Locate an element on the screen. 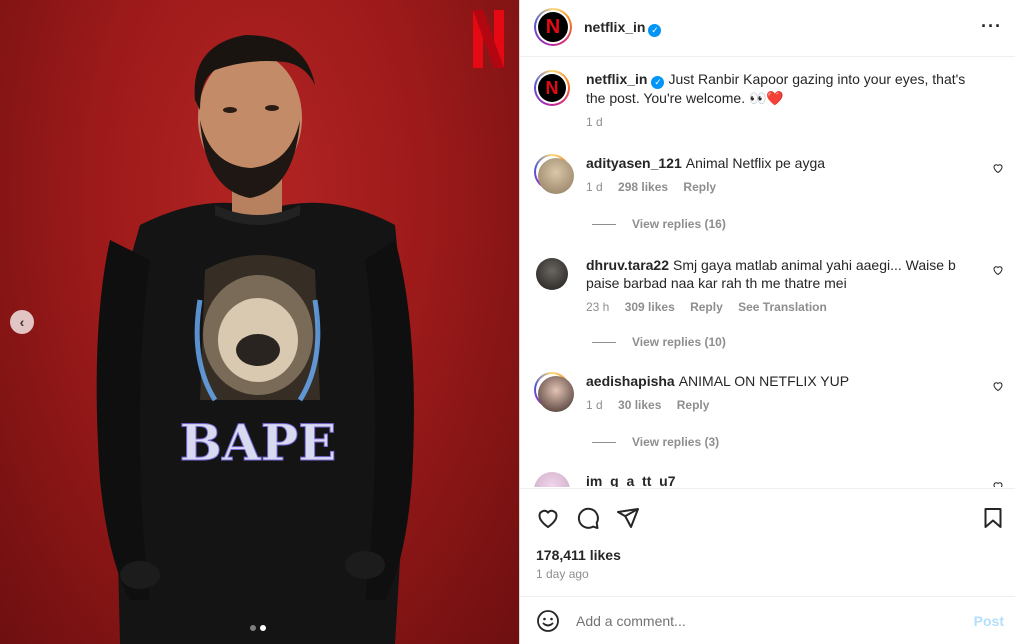  chevron-left-icon: ‹ is located at coordinates (22, 322).